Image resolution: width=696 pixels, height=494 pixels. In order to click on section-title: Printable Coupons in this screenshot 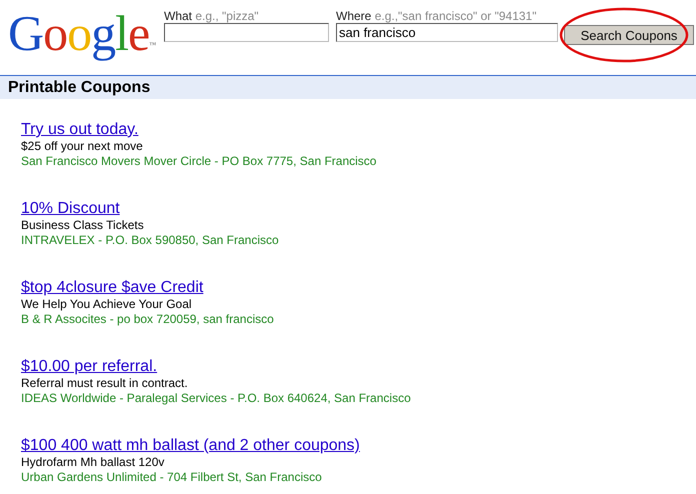, I will do `click(79, 87)`.